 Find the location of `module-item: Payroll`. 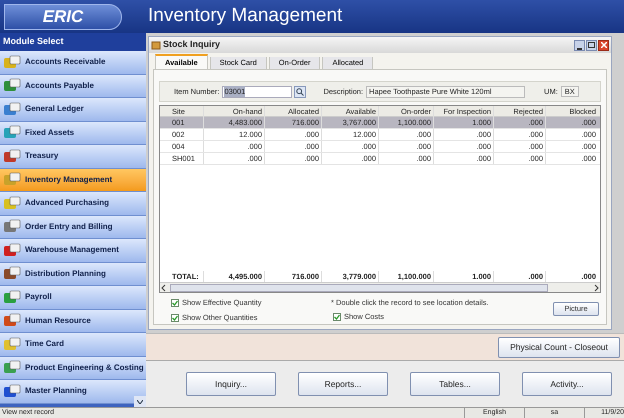

module-item: Payroll is located at coordinates (73, 298).